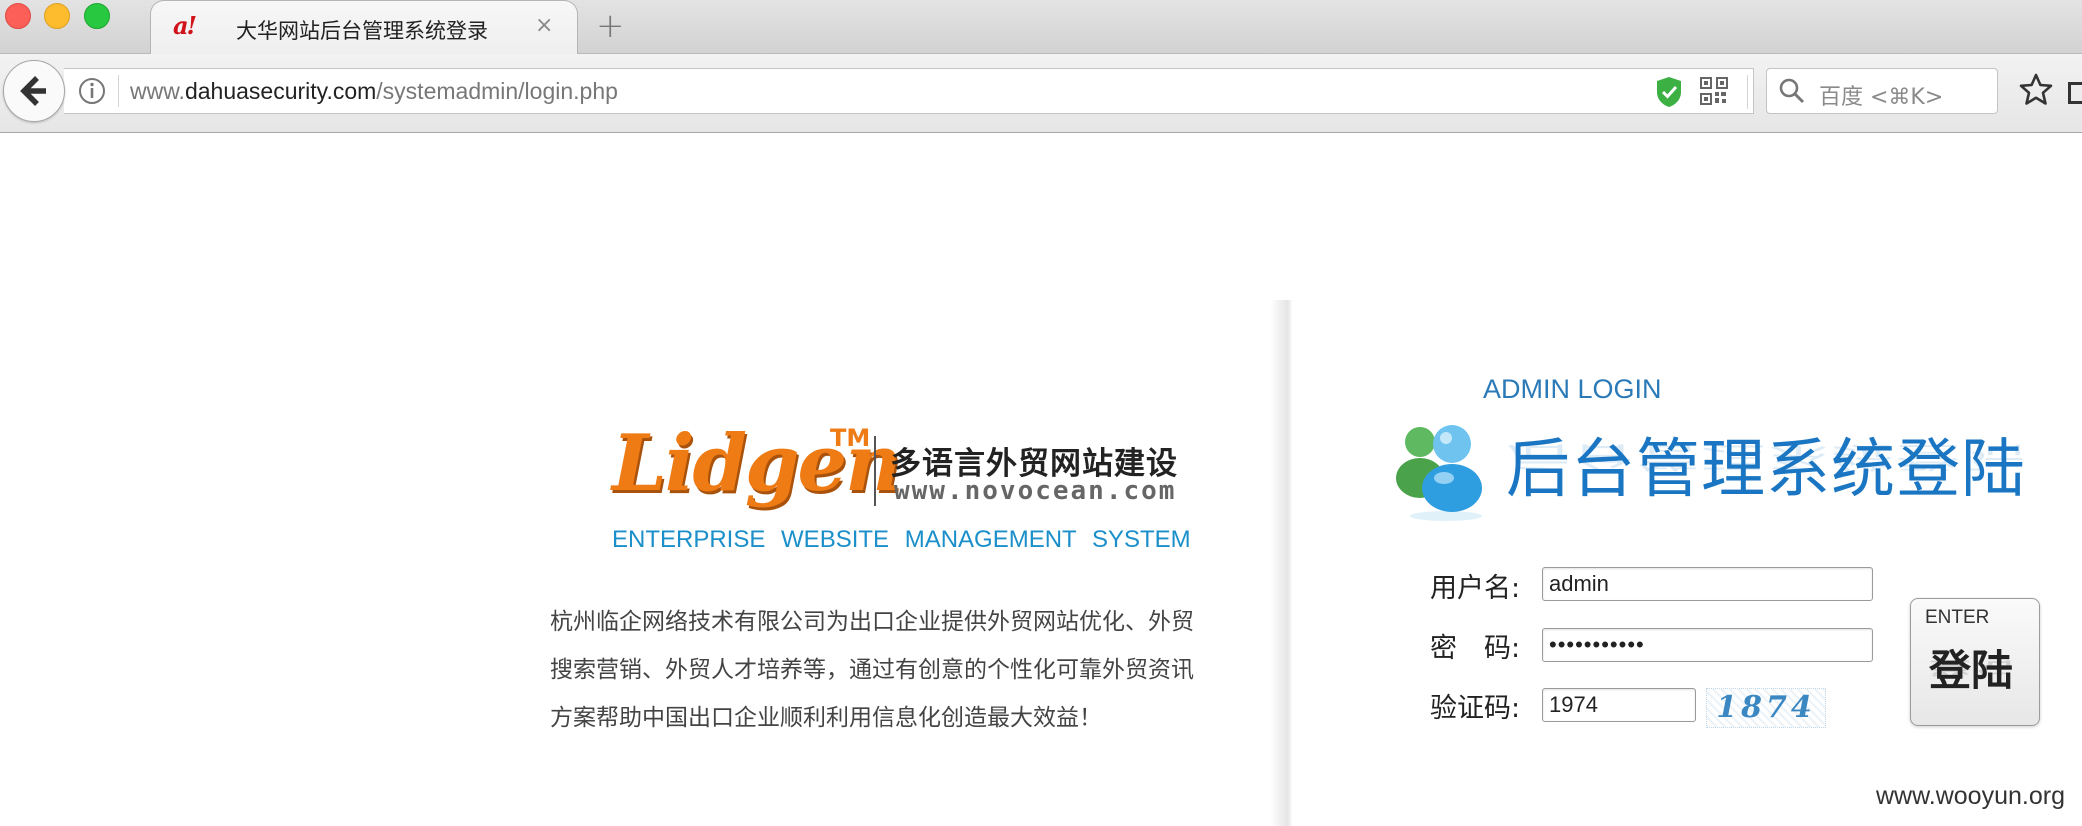 Image resolution: width=2082 pixels, height=826 pixels. Describe the element at coordinates (18, 16) in the screenshot. I see `close-window-button` at that location.